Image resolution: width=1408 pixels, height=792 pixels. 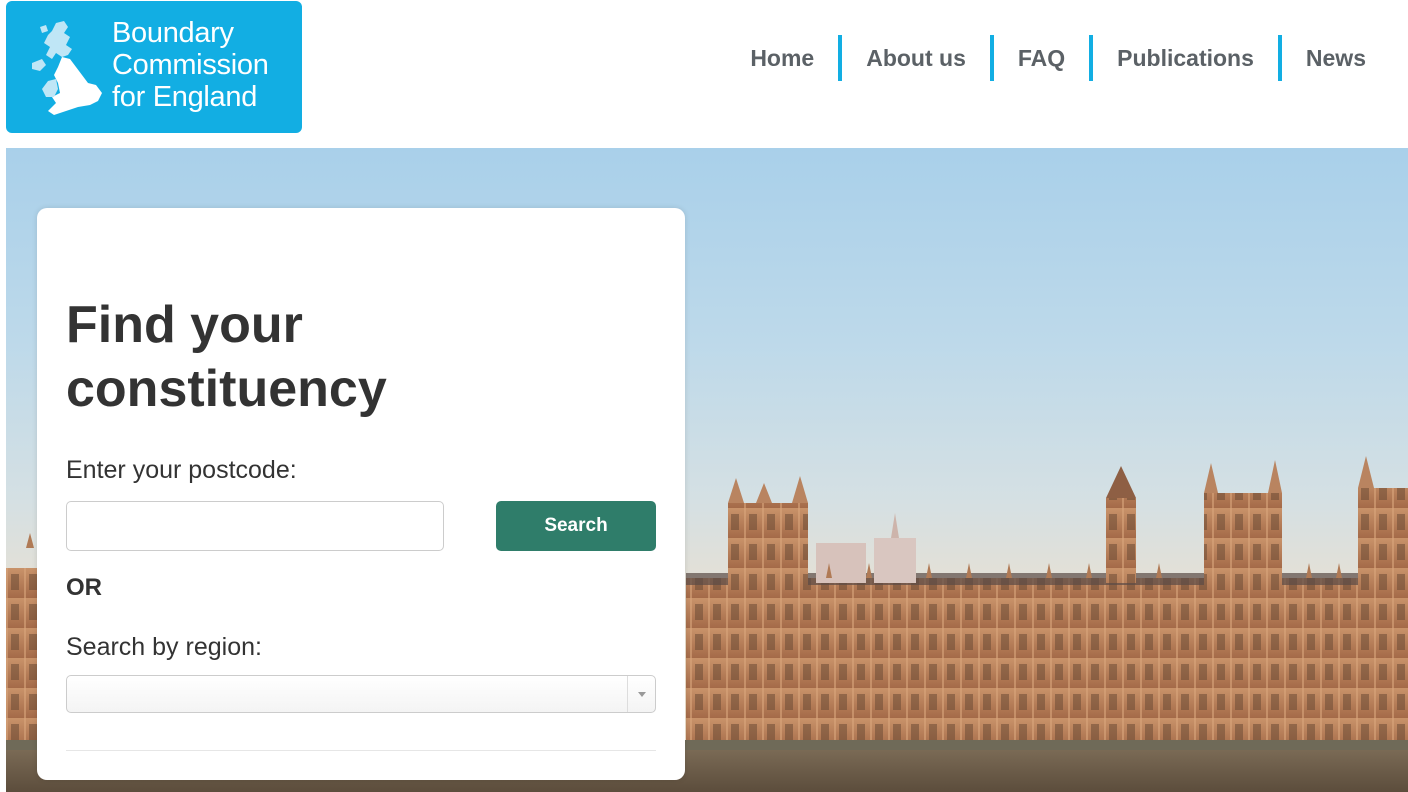 I want to click on nav-home: Home, so click(x=782, y=58).